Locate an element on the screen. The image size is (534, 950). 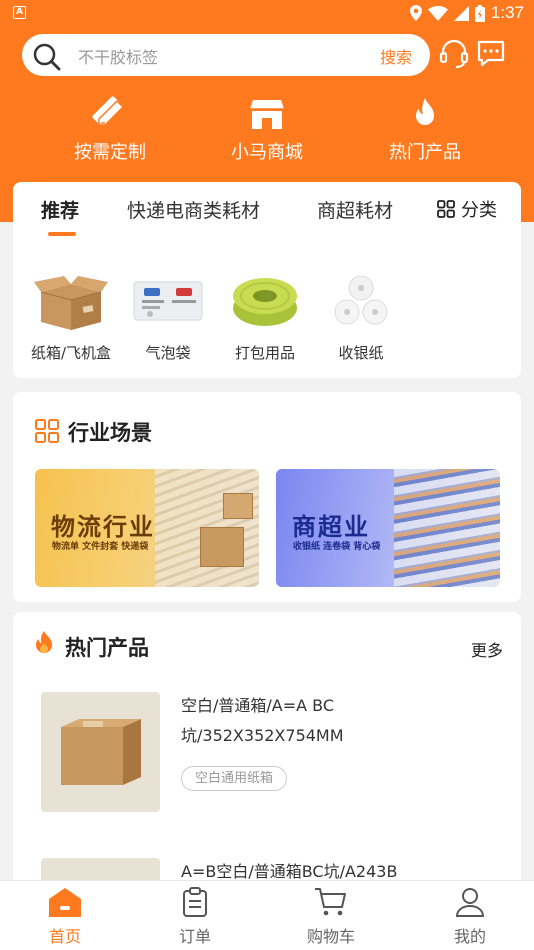
banner-title: 商超业 is located at coordinates (331, 527).